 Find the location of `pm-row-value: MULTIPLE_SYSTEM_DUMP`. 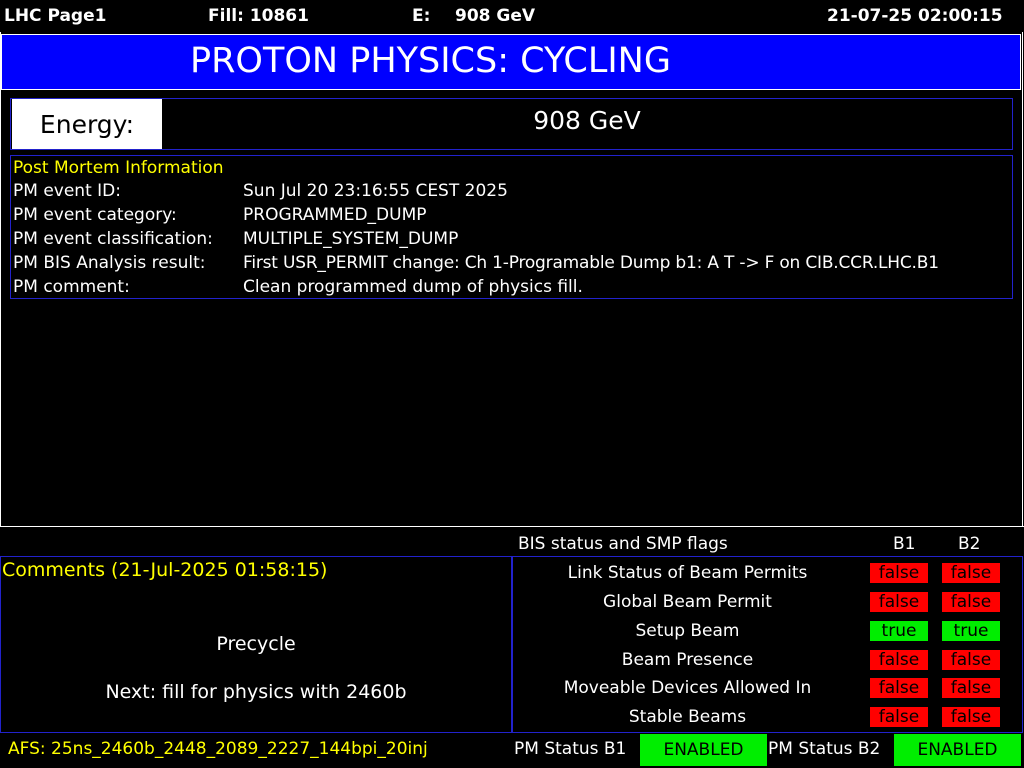

pm-row-value: MULTIPLE_SYSTEM_DUMP is located at coordinates (351, 239).